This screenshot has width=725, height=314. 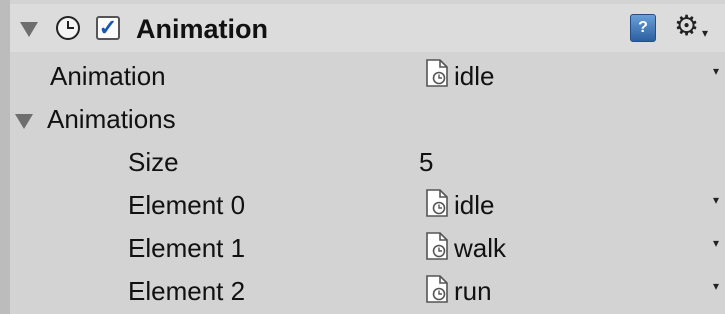 I want to click on animation-field-value: idle, so click(x=474, y=76).